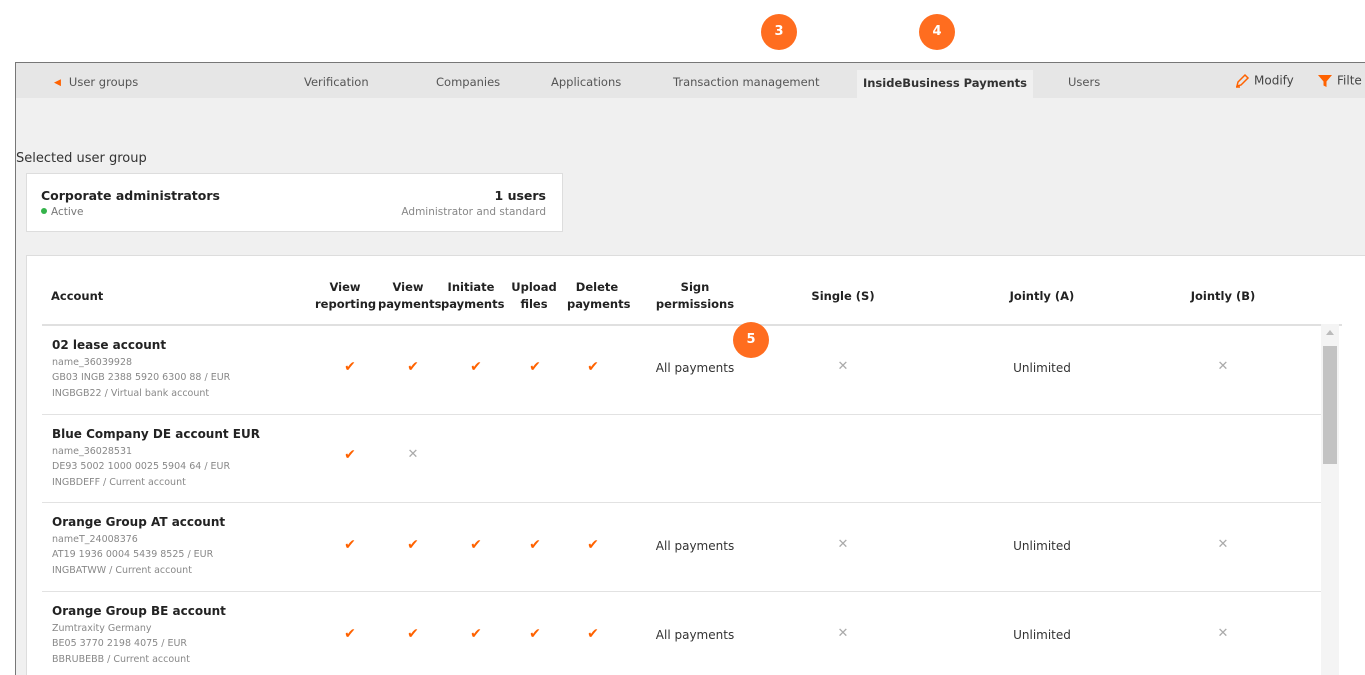 Image resolution: width=1365 pixels, height=675 pixels. What do you see at coordinates (695, 287) in the screenshot?
I see `col-header-line: Sign` at bounding box center [695, 287].